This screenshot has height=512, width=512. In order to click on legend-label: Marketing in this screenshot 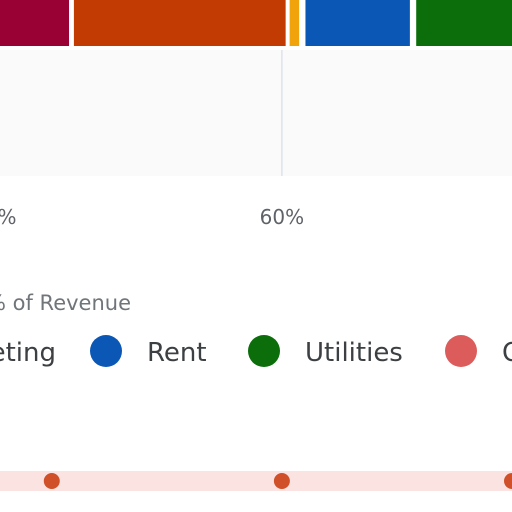, I will do `click(28, 353)`.